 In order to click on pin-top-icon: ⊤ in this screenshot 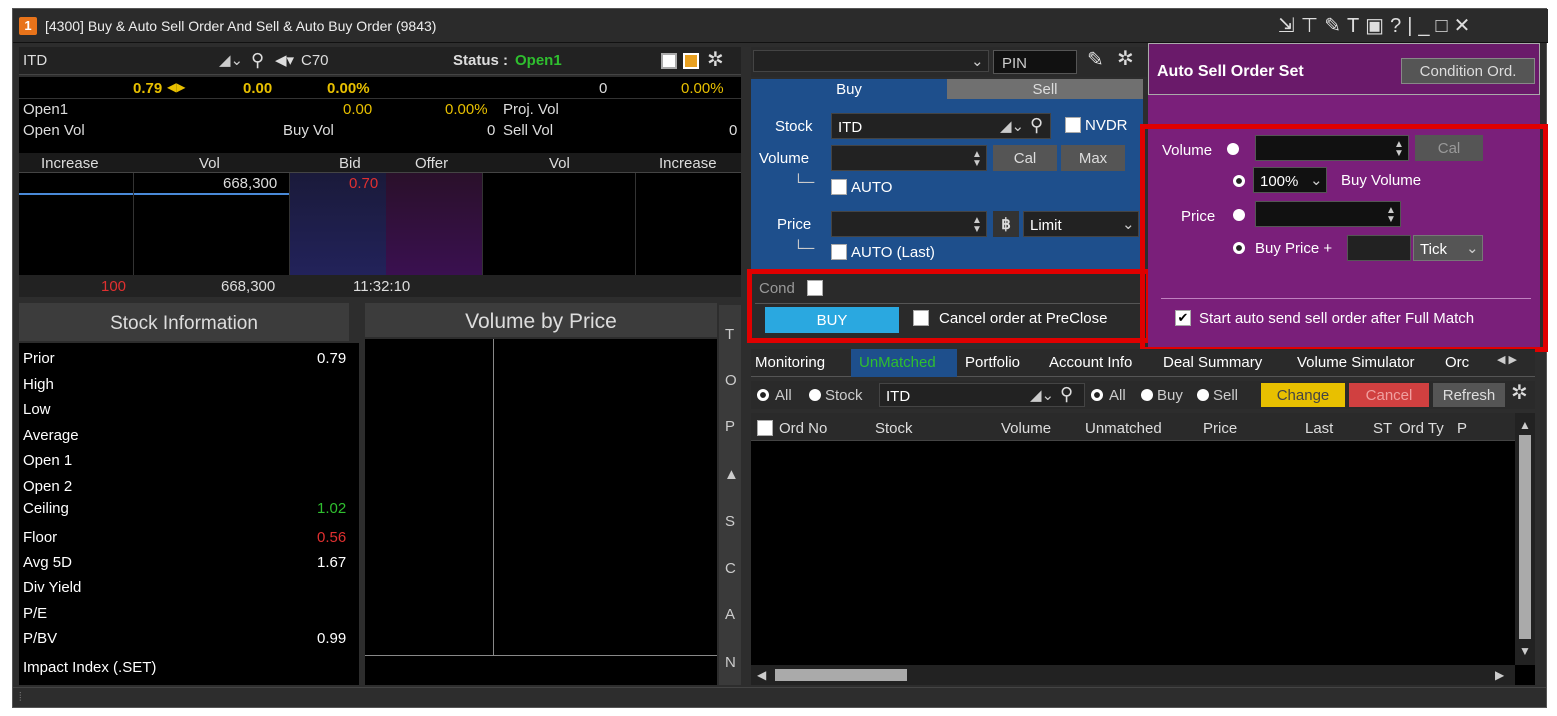, I will do `click(1312, 26)`.